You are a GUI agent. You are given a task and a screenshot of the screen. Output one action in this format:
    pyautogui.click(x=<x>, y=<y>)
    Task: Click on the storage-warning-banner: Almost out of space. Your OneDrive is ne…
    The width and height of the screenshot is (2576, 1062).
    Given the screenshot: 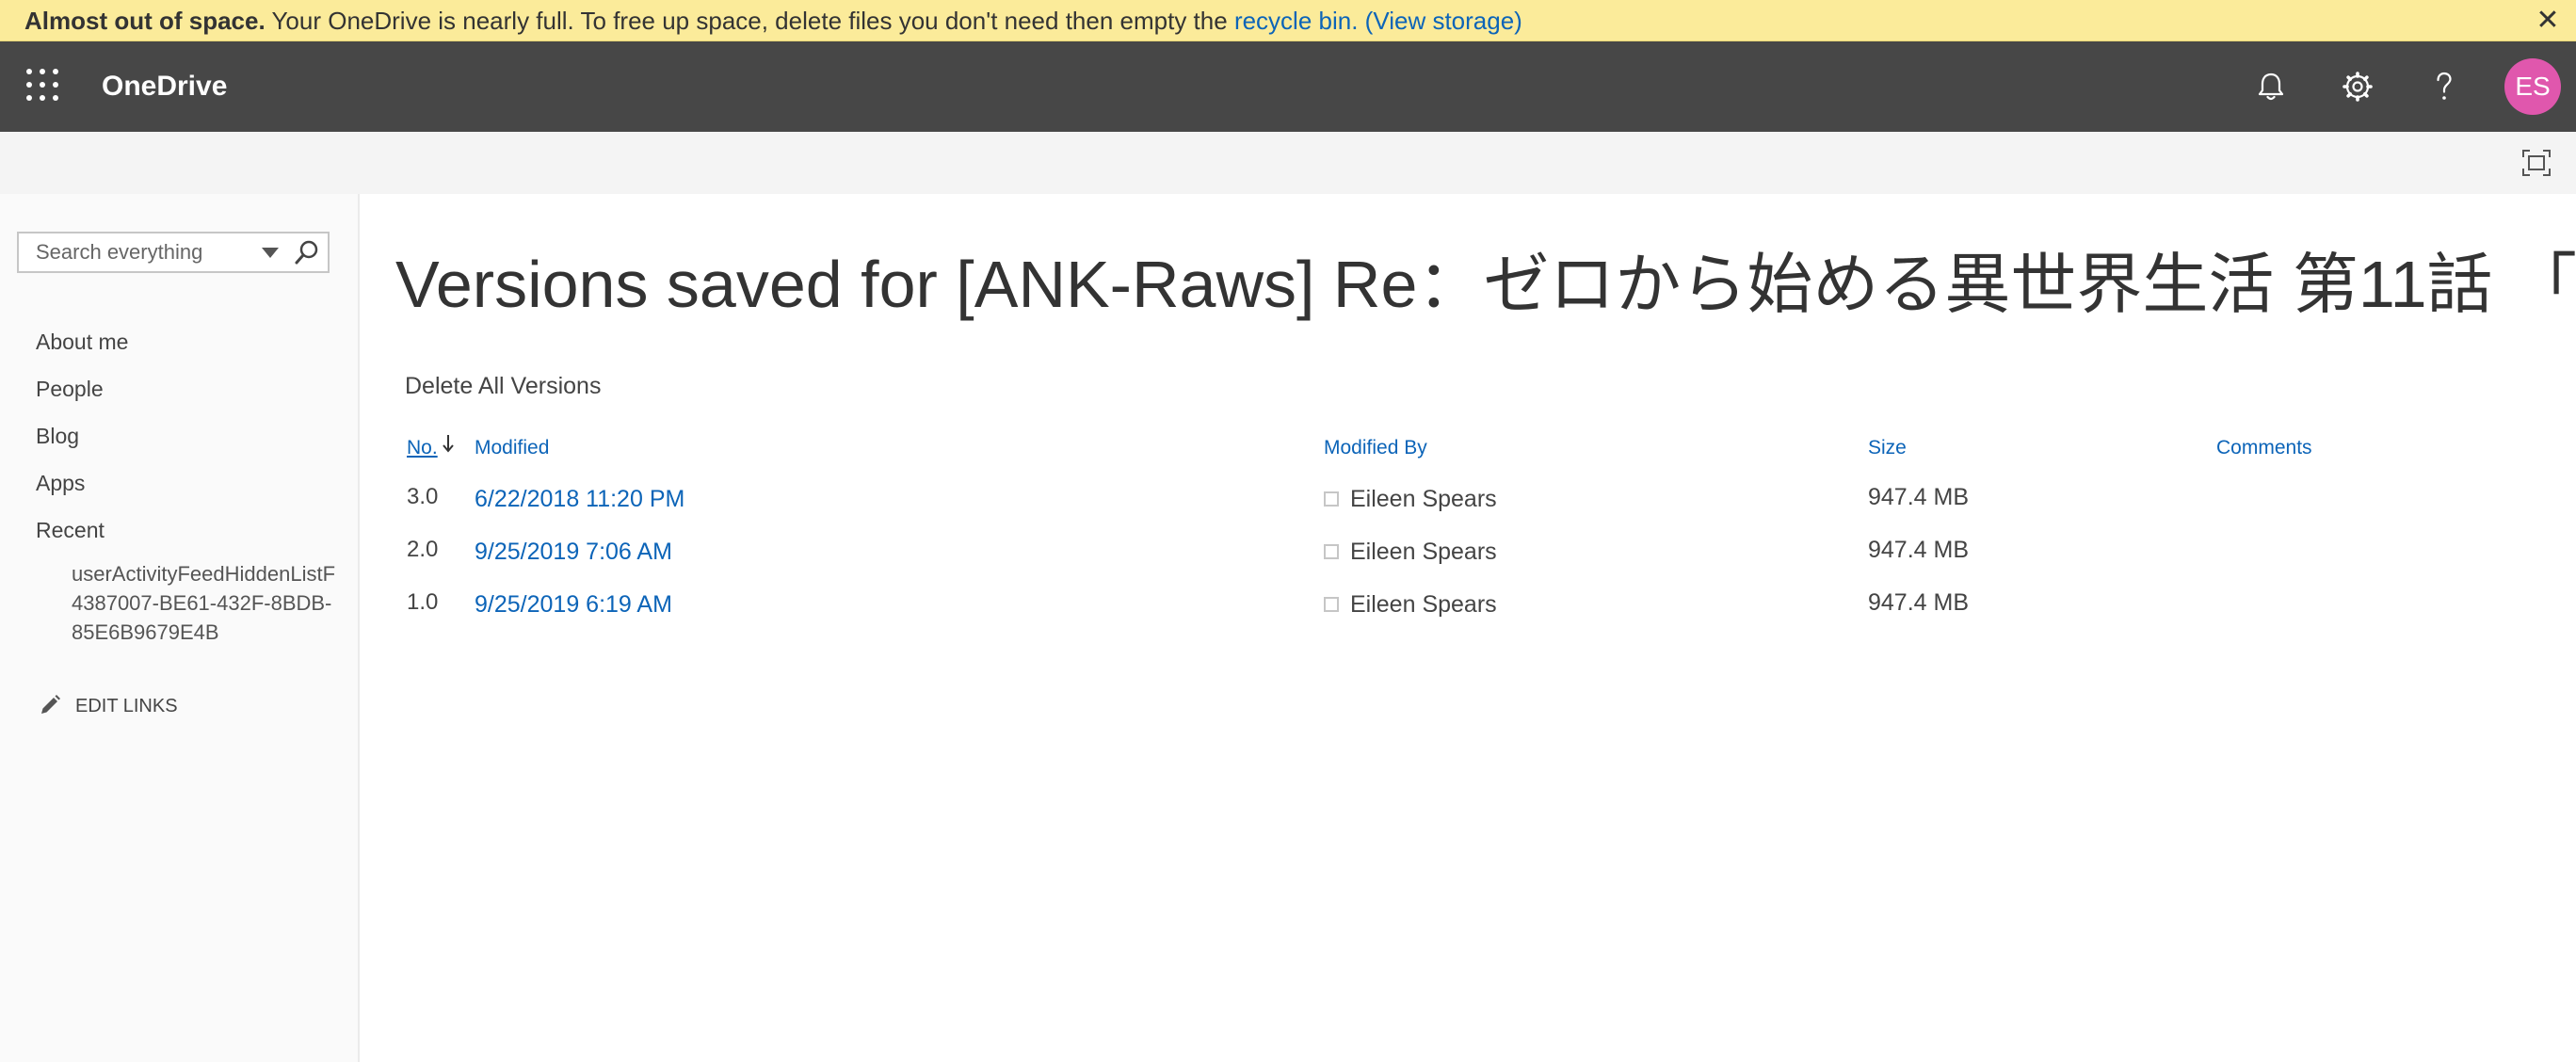 What is the action you would take?
    pyautogui.click(x=1288, y=20)
    